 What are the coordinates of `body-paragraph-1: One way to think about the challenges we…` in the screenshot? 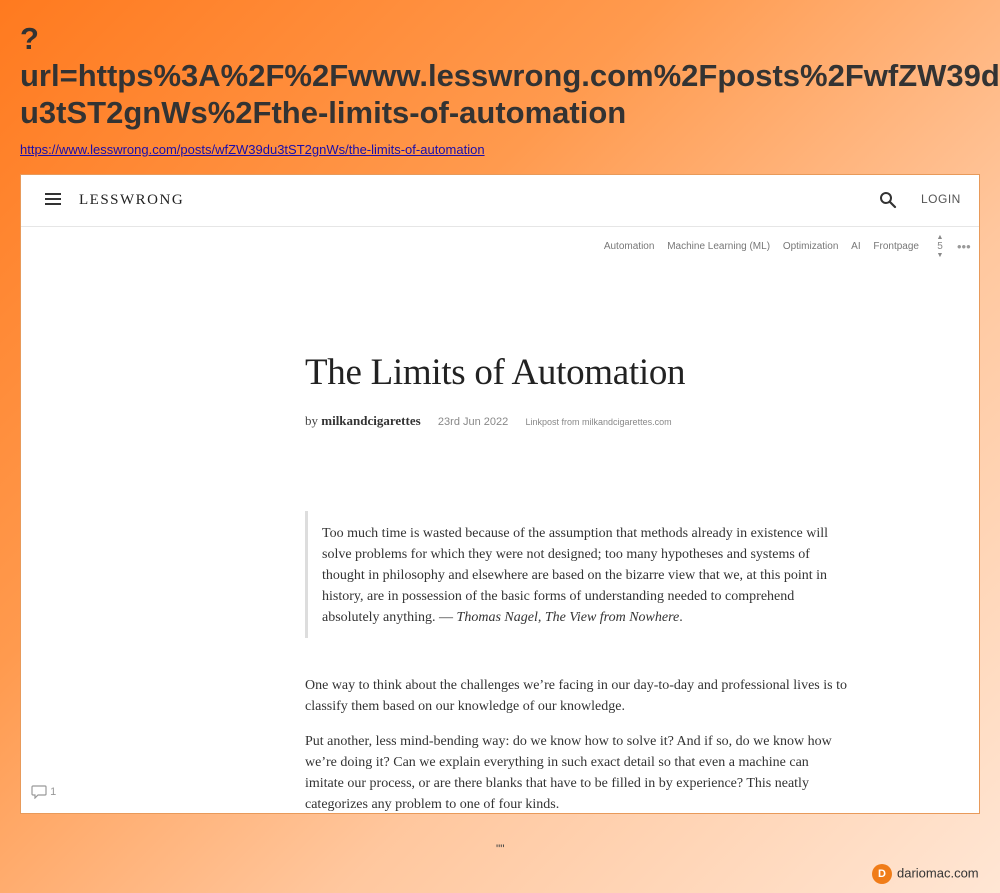 It's located at (576, 696).